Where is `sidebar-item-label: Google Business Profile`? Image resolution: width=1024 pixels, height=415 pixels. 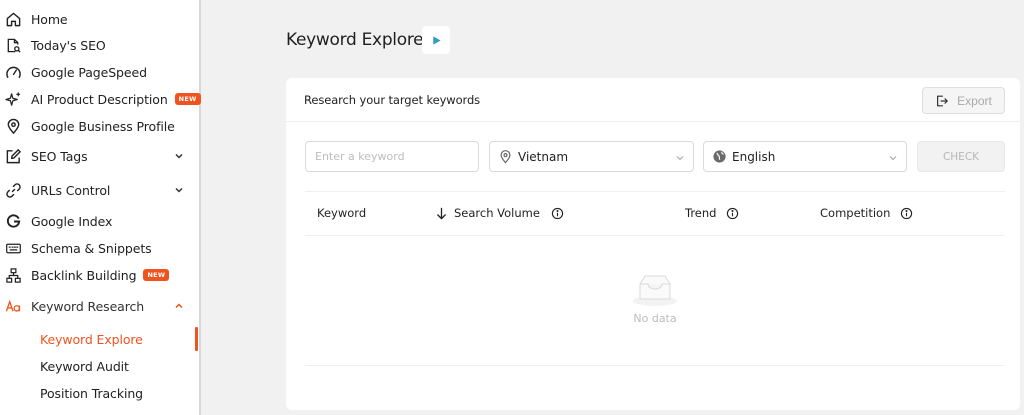
sidebar-item-label: Google Business Profile is located at coordinates (103, 126).